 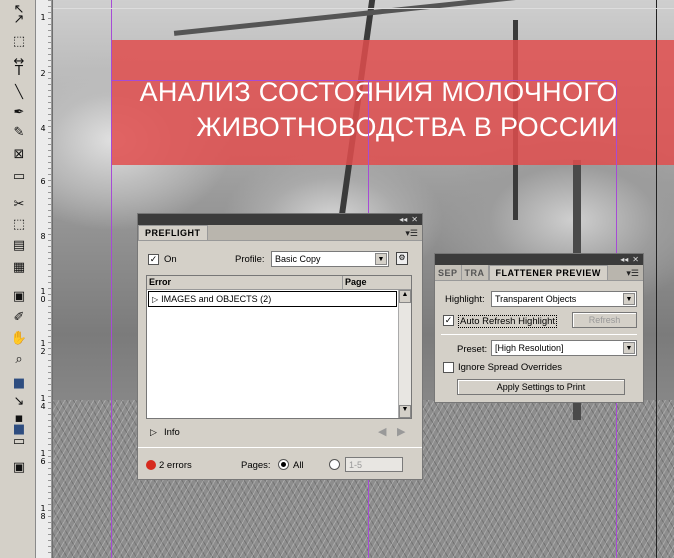 I want to click on ruler-number: 1 6, so click(x=43, y=457).